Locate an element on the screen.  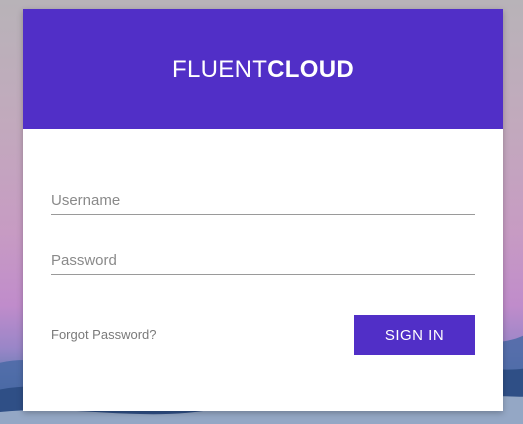
brand-logo: FLUENTCLOUD is located at coordinates (263, 70).